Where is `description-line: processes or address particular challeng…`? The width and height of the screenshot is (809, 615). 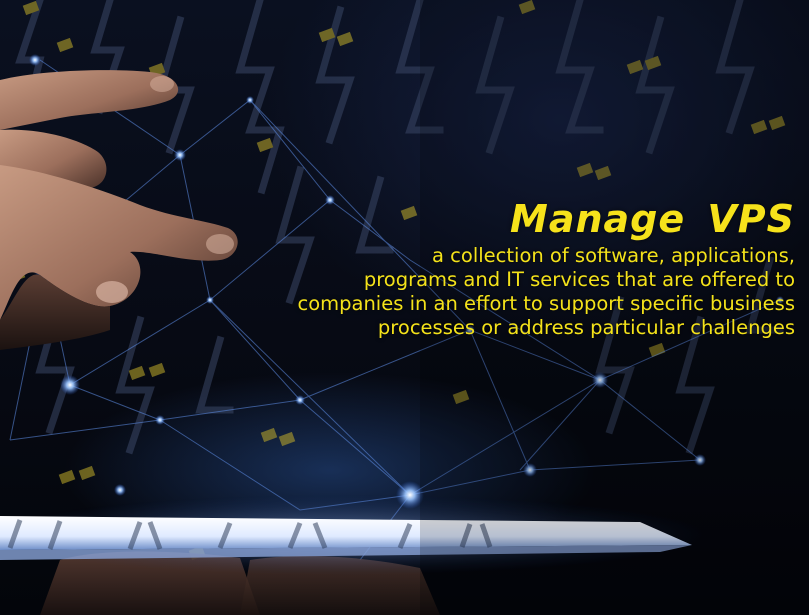 description-line: processes or address particular challeng… is located at coordinates (586, 327).